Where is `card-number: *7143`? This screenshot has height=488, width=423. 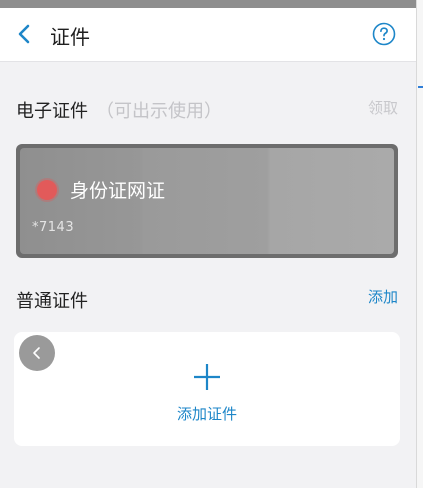 card-number: *7143 is located at coordinates (53, 227).